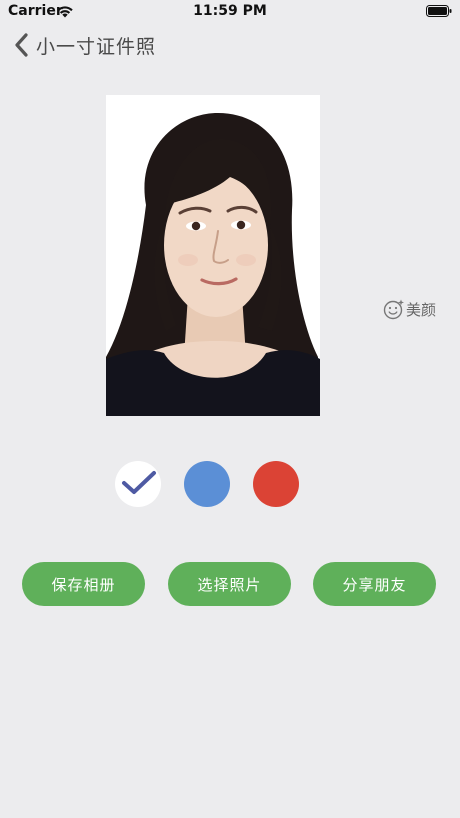 Image resolution: width=460 pixels, height=818 pixels. What do you see at coordinates (96, 46) in the screenshot?
I see `page-title: 小一寸证件照` at bounding box center [96, 46].